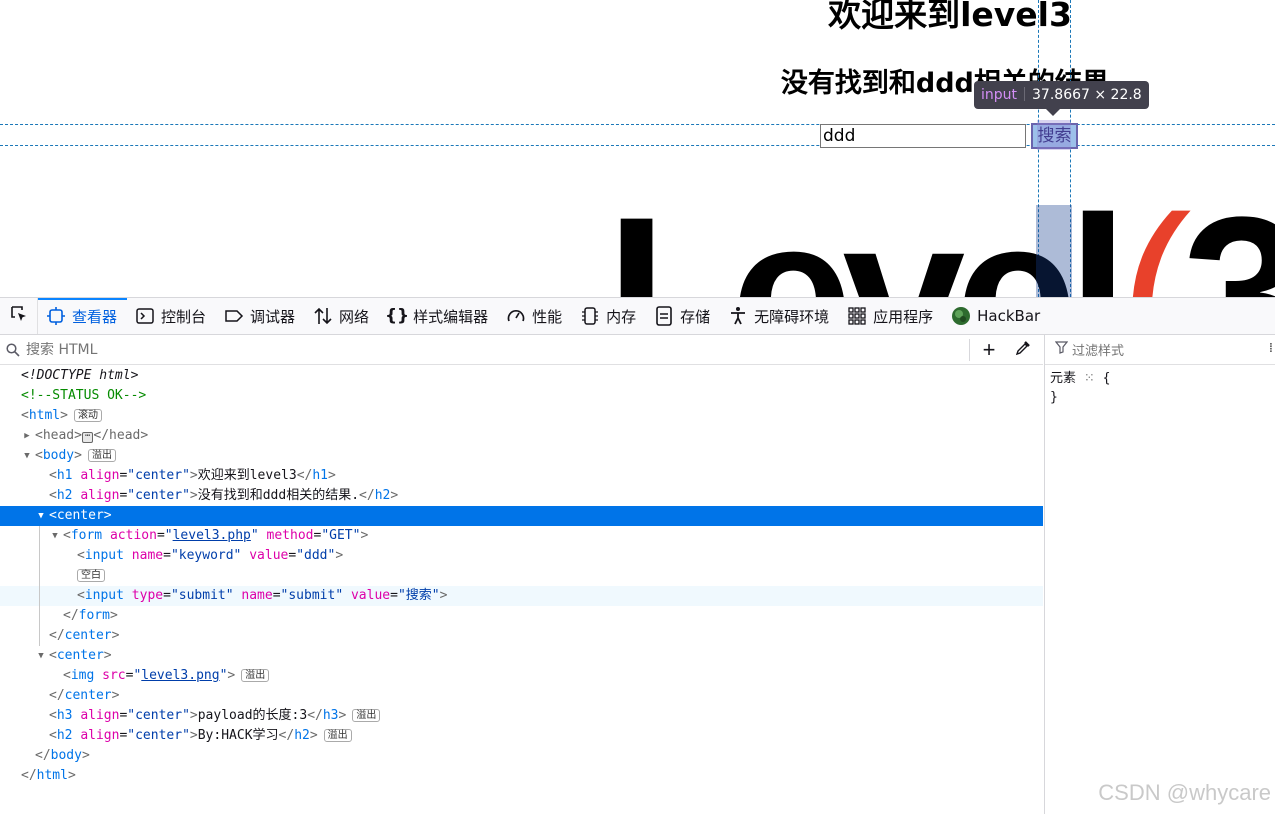  I want to click on tab-console: 控制台, so click(171, 316).